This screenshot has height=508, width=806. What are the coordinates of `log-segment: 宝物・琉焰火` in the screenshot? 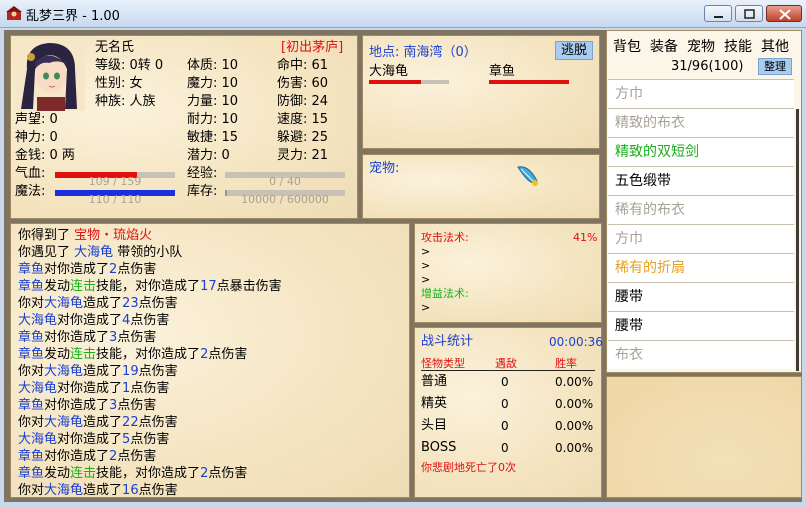 It's located at (113, 235).